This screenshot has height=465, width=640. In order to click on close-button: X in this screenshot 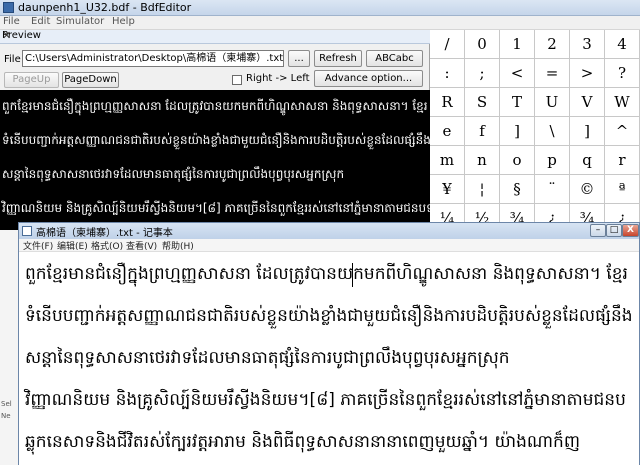, I will do `click(630, 230)`.